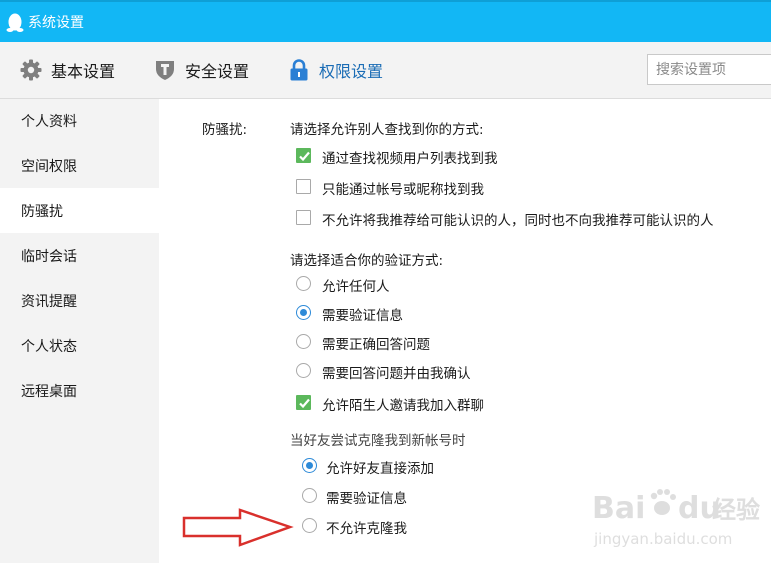  I want to click on find-option-label: 不允许将我推荐给可能认识的人，同时也不向我推荐可能认识的人, so click(518, 221).